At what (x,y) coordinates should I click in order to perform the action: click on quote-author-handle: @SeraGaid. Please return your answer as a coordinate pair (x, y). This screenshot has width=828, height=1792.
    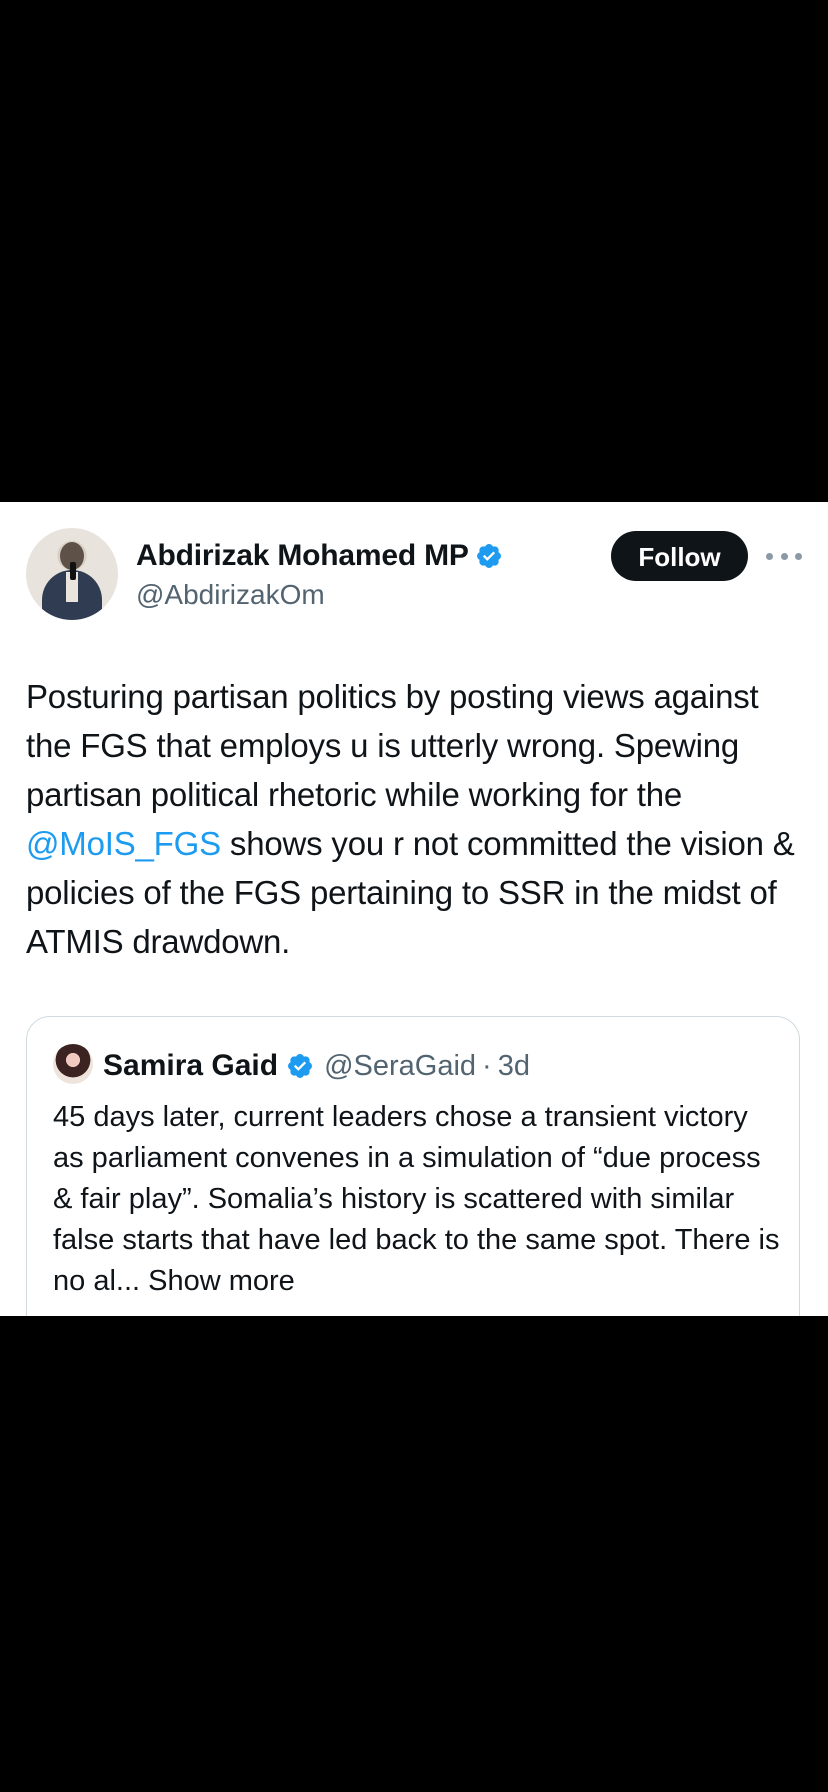
    Looking at the image, I should click on (400, 1066).